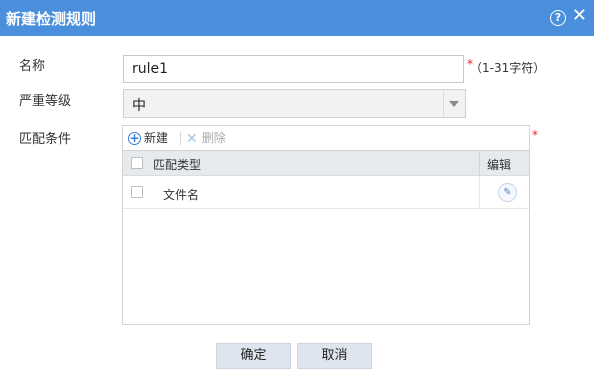  Describe the element at coordinates (137, 192) in the screenshot. I see `row-checkbox` at that location.